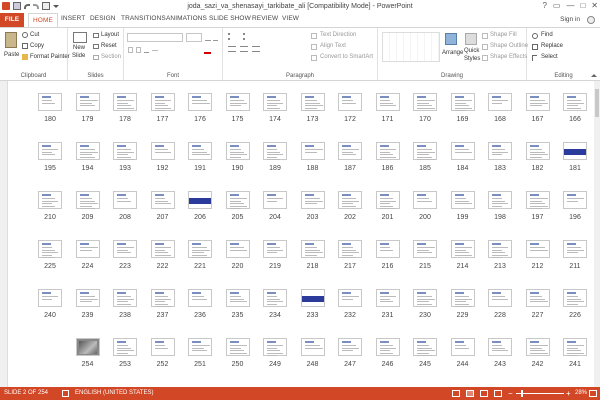  What do you see at coordinates (498, 393) in the screenshot?
I see `slideshow-view-icon` at bounding box center [498, 393].